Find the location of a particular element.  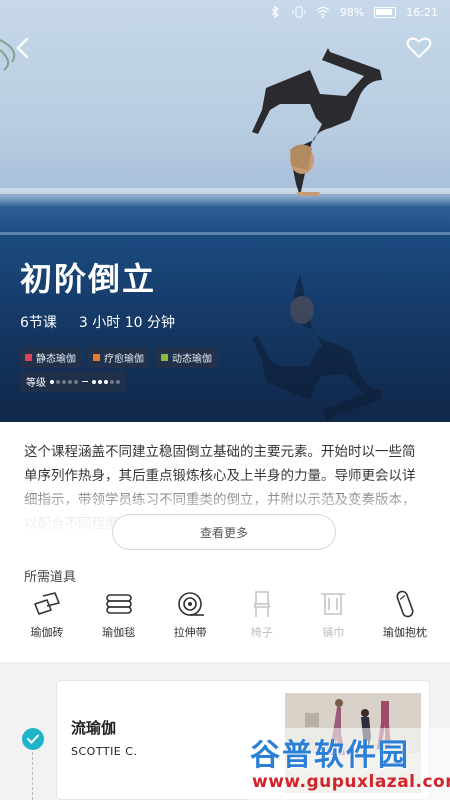

tag-healing-yoga: 疗愈瑜伽 is located at coordinates (119, 357).